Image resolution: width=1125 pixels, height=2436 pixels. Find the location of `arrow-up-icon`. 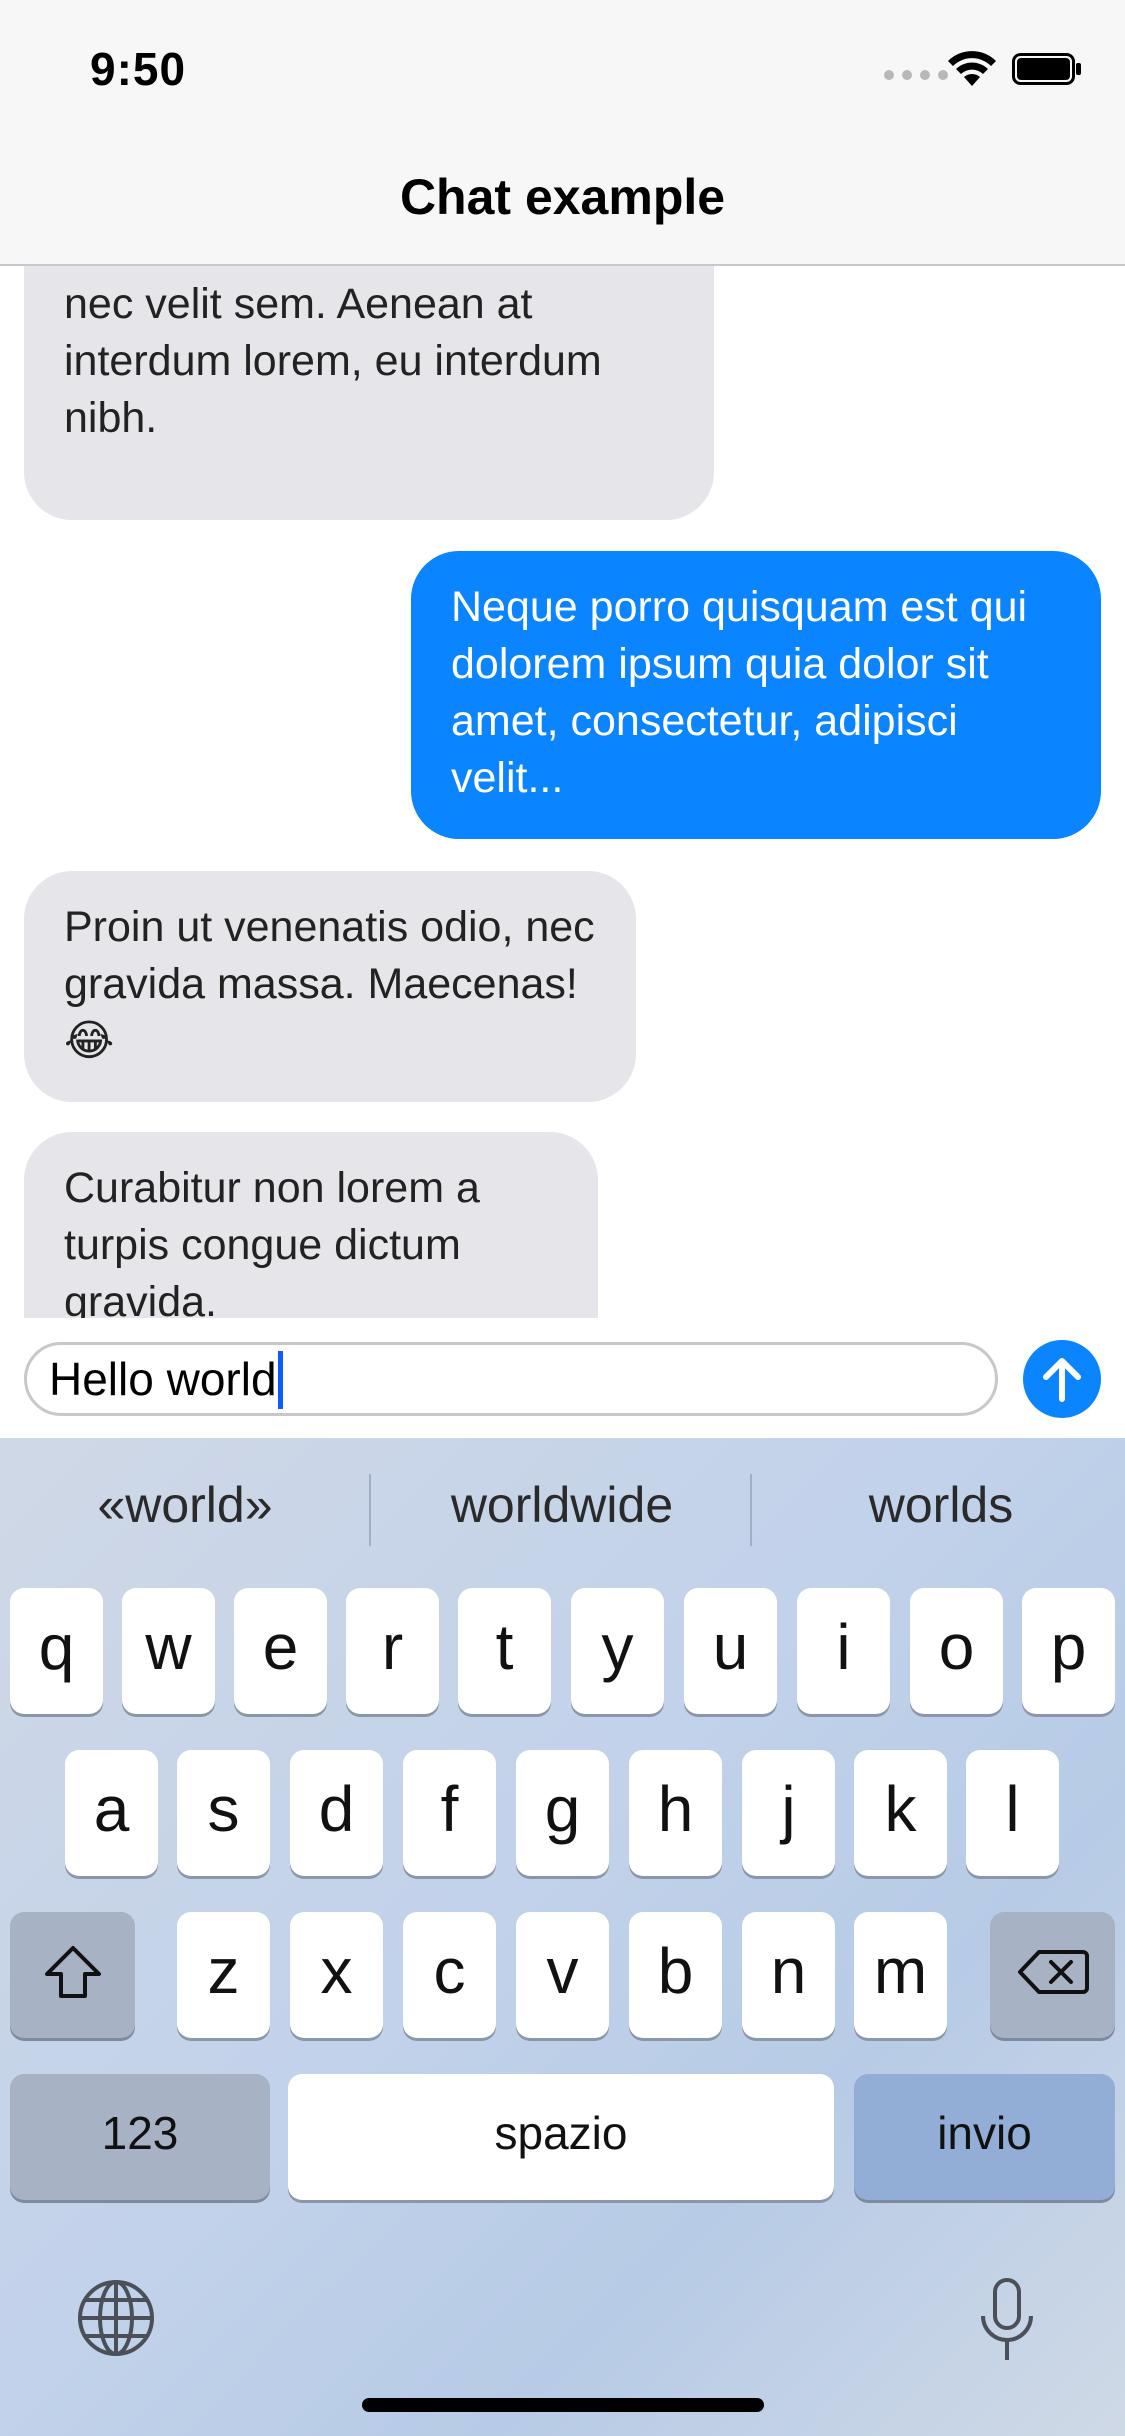

arrow-up-icon is located at coordinates (1062, 1380).